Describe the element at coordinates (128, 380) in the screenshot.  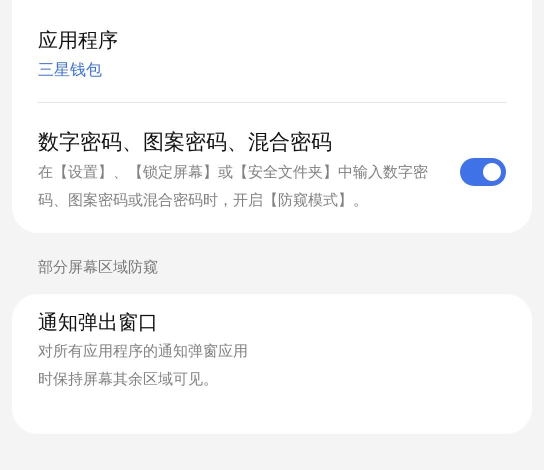
I see `setting-description: 时保持屏幕其余区域可见。` at that location.